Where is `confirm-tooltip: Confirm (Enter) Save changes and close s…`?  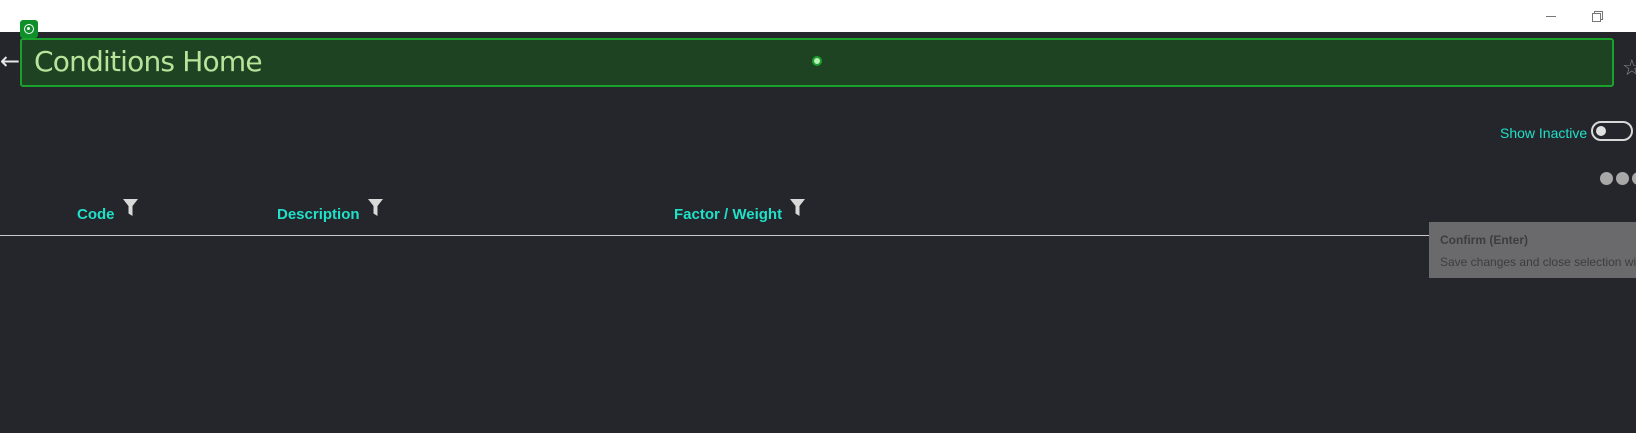 confirm-tooltip: Confirm (Enter) Save changes and close s… is located at coordinates (1532, 250).